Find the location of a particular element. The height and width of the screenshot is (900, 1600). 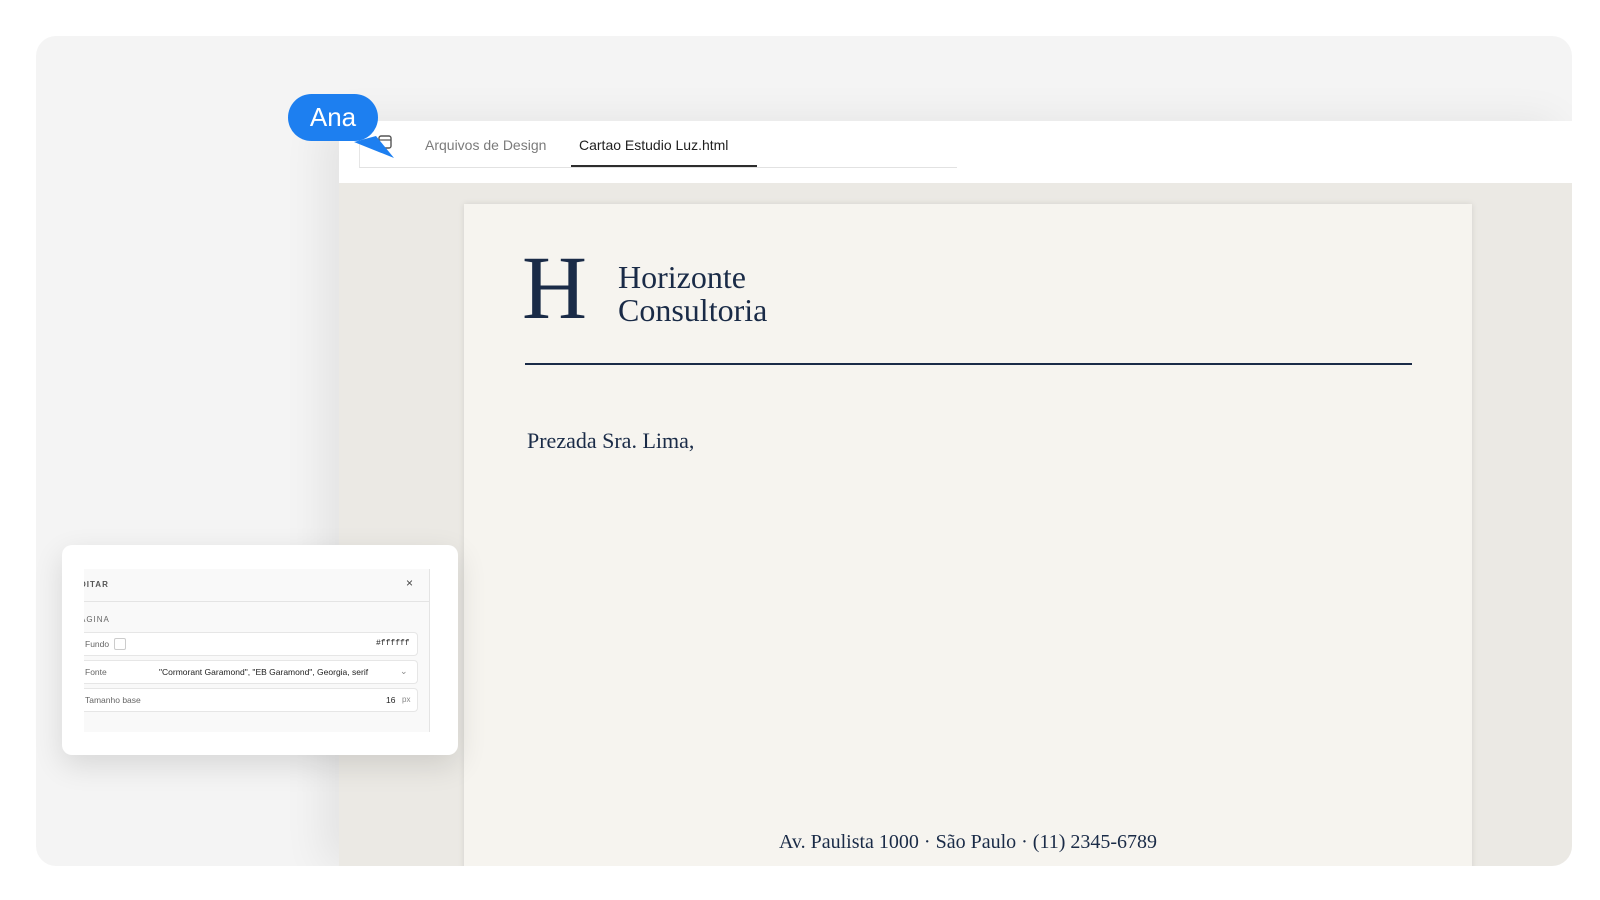

brand-line-1: Horizonte is located at coordinates (682, 277).